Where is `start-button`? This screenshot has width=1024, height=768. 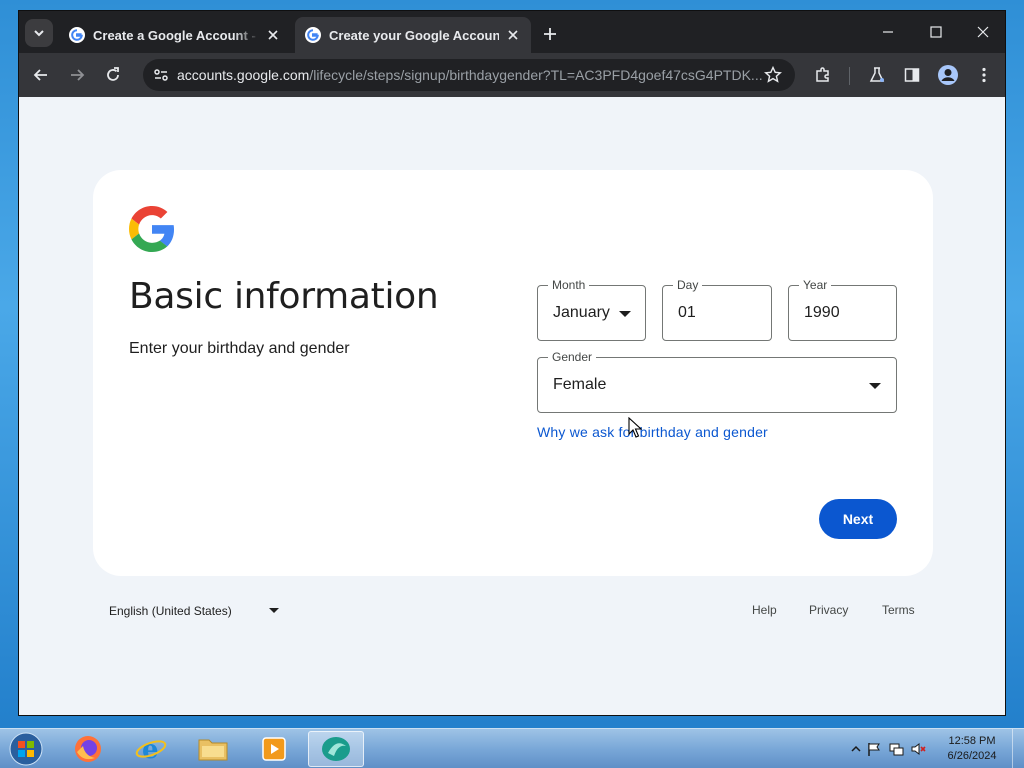 start-button is located at coordinates (26, 749).